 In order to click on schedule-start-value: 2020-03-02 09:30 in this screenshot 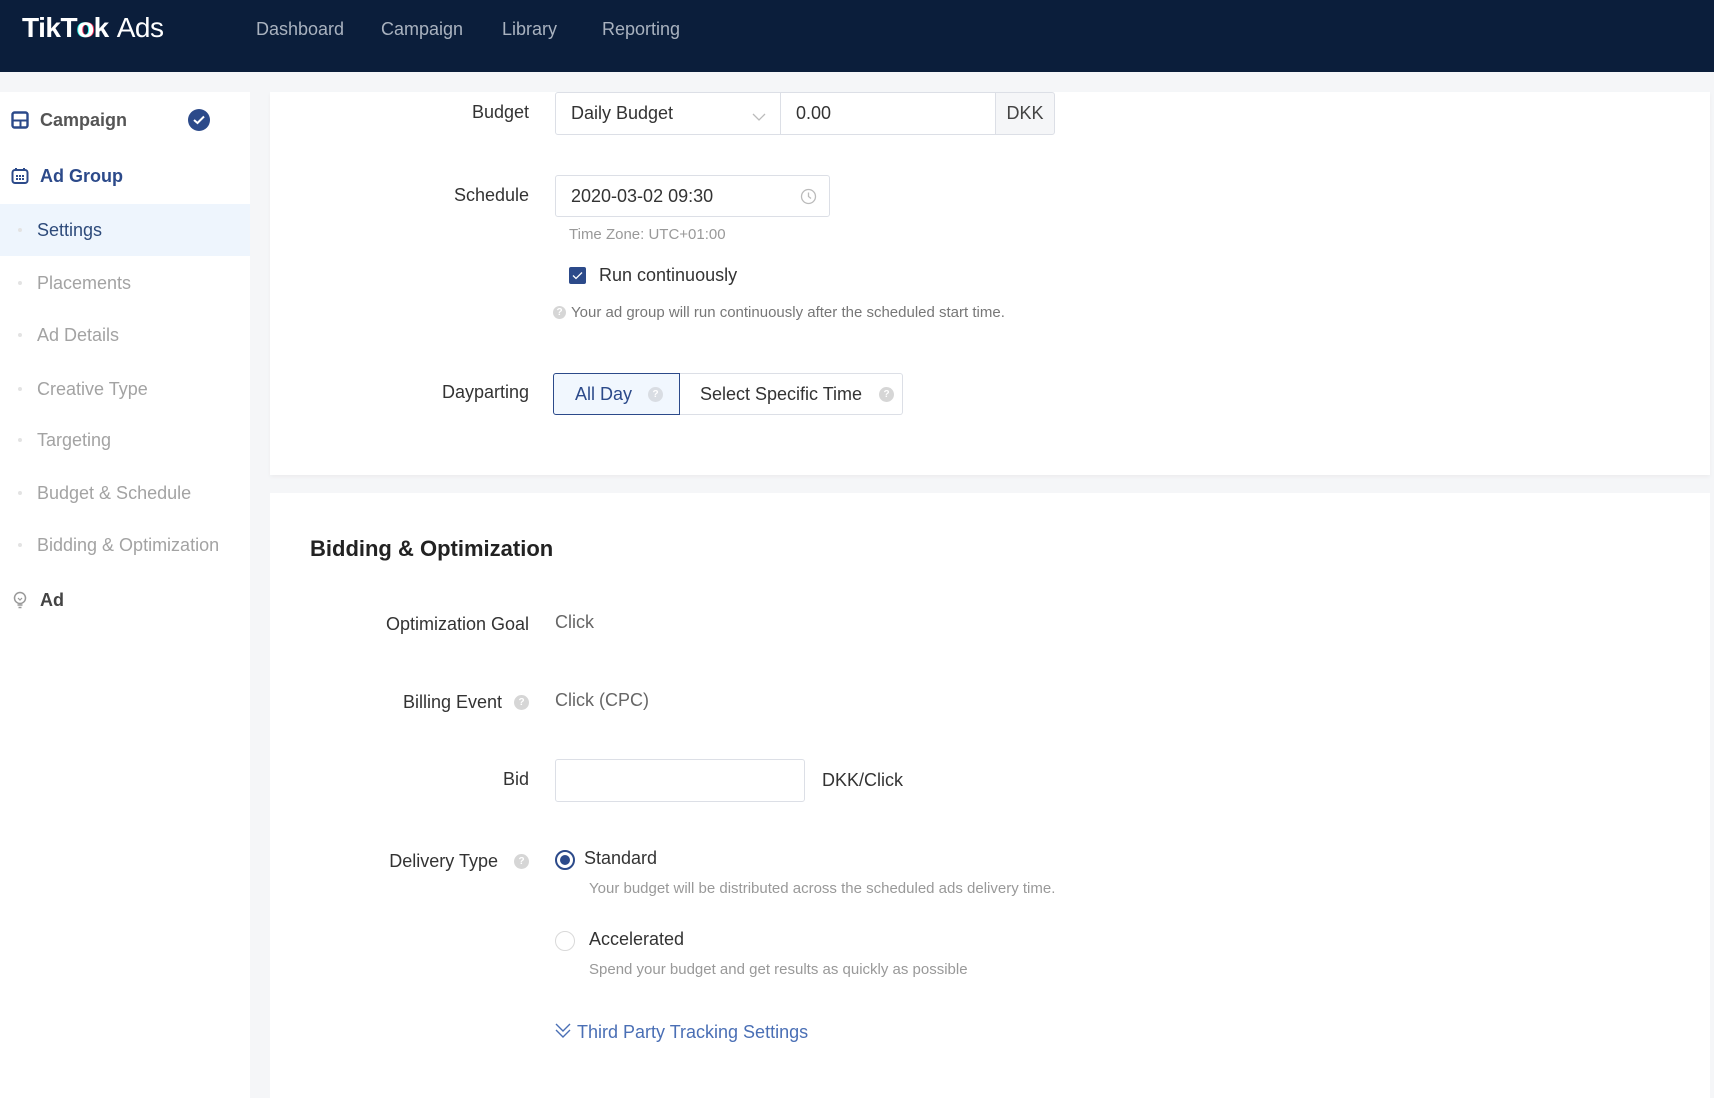, I will do `click(642, 195)`.